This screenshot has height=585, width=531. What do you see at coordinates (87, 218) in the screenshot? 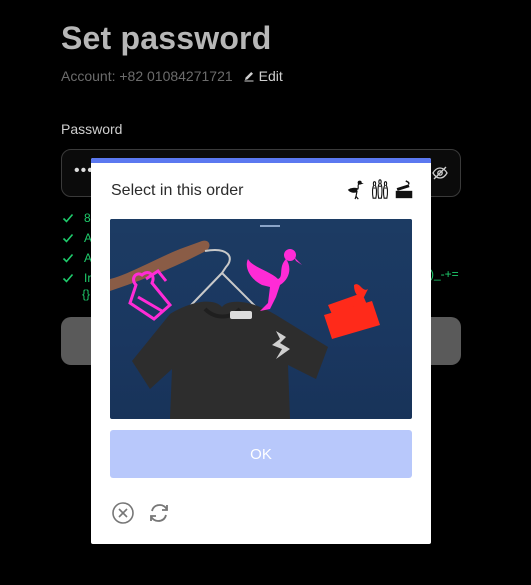
I see `rule-text: 8` at bounding box center [87, 218].